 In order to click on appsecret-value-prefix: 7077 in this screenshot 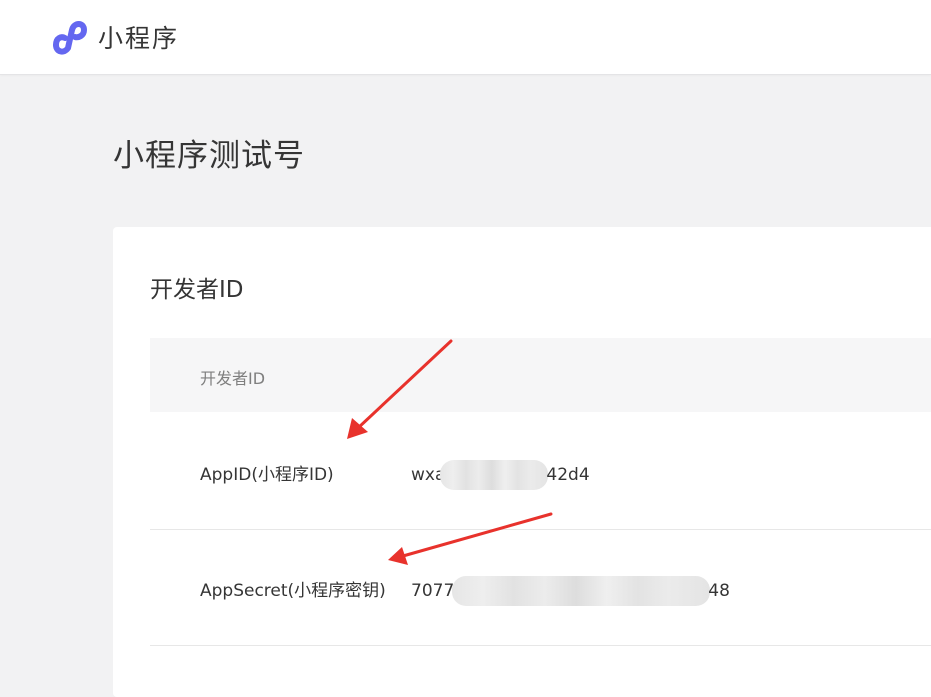, I will do `click(433, 591)`.